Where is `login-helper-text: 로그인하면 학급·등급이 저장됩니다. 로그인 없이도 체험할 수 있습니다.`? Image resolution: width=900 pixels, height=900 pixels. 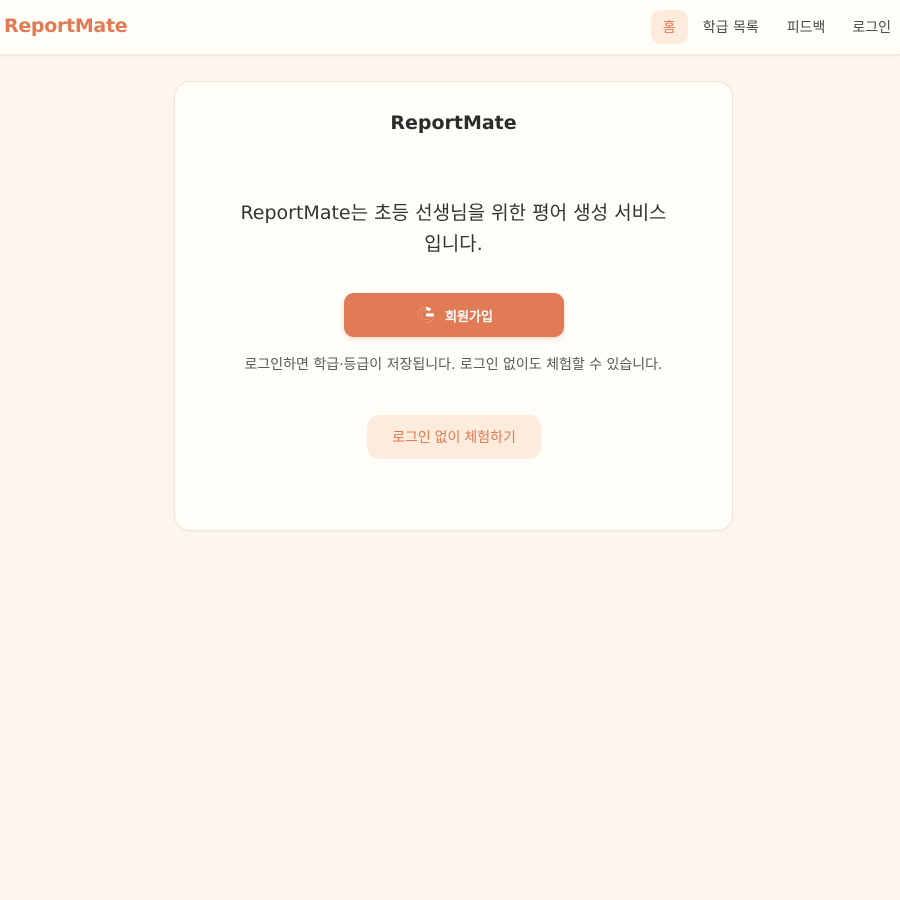 login-helper-text: 로그인하면 학급·등급이 저장됩니다. 로그인 없이도 체험할 수 있습니다. is located at coordinates (453, 365).